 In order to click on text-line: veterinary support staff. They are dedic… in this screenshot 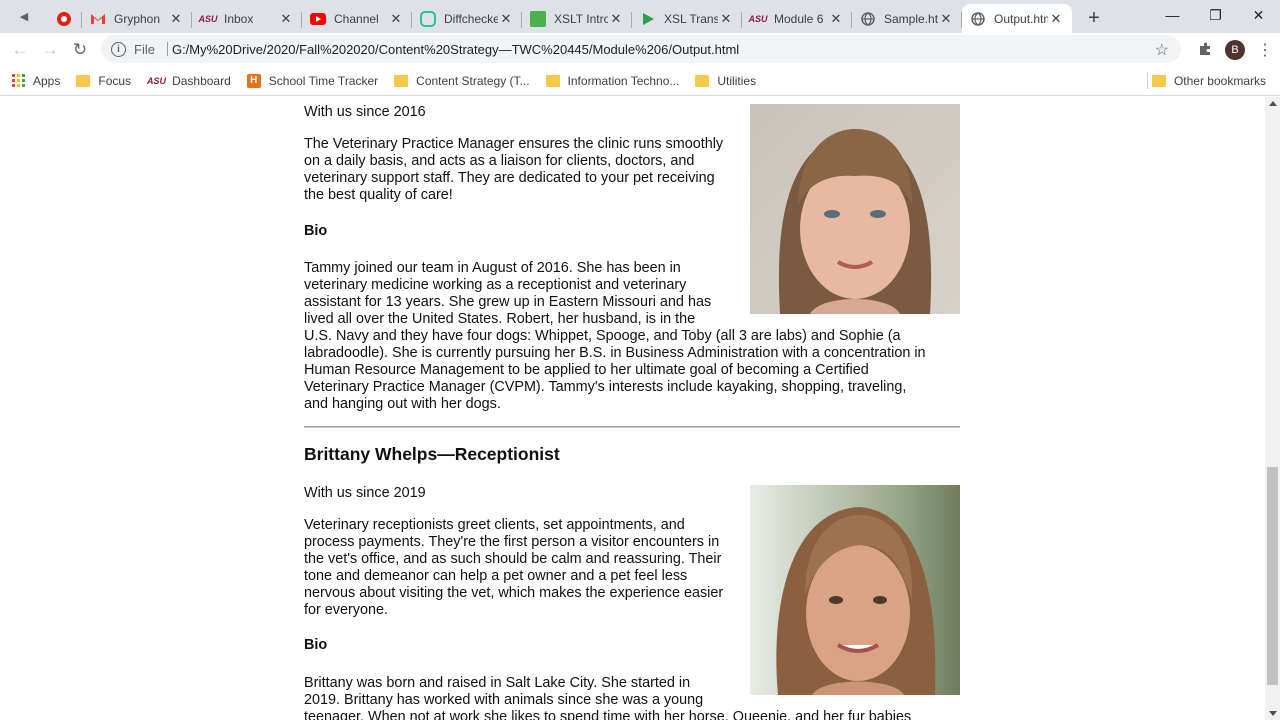, I will do `click(509, 178)`.